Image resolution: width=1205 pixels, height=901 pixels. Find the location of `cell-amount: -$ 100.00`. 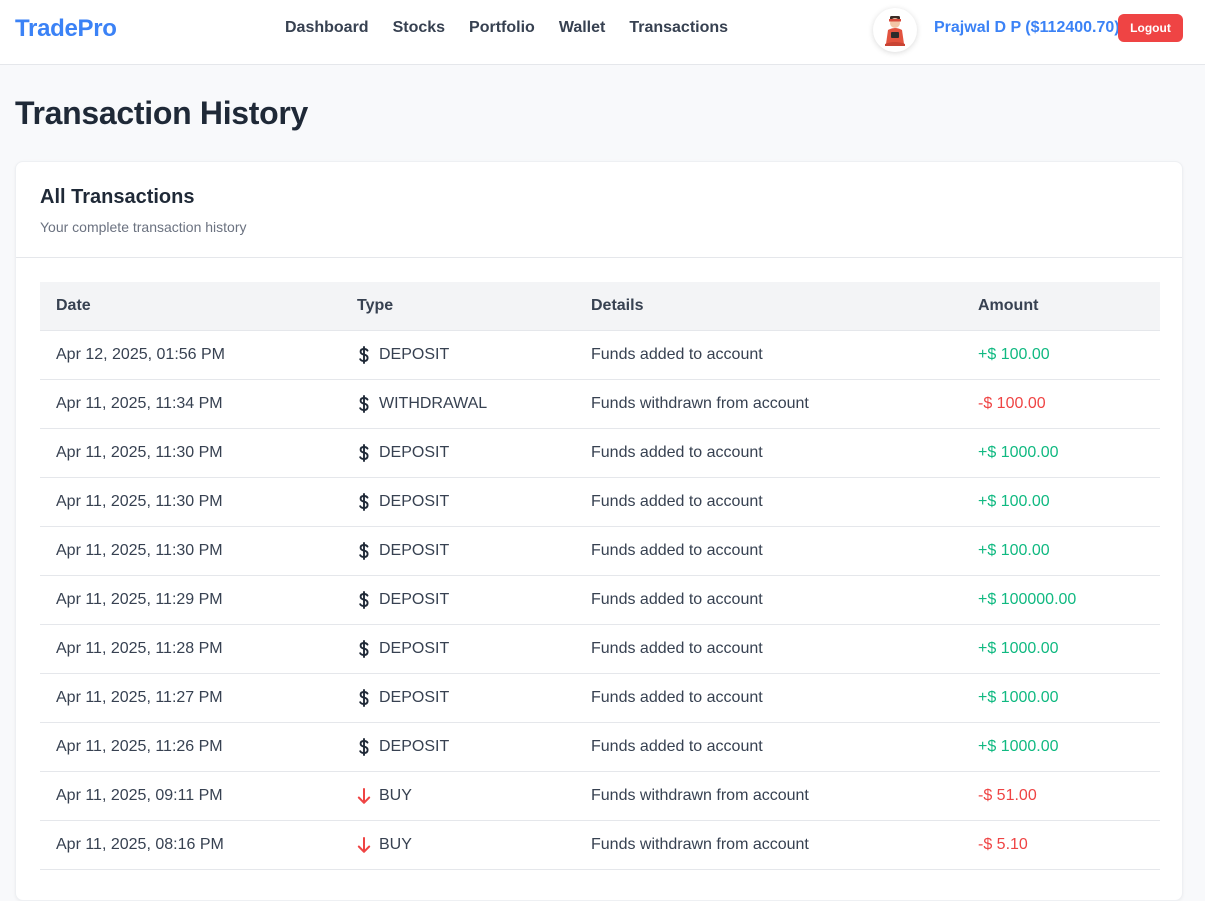

cell-amount: -$ 100.00 is located at coordinates (1061, 404).